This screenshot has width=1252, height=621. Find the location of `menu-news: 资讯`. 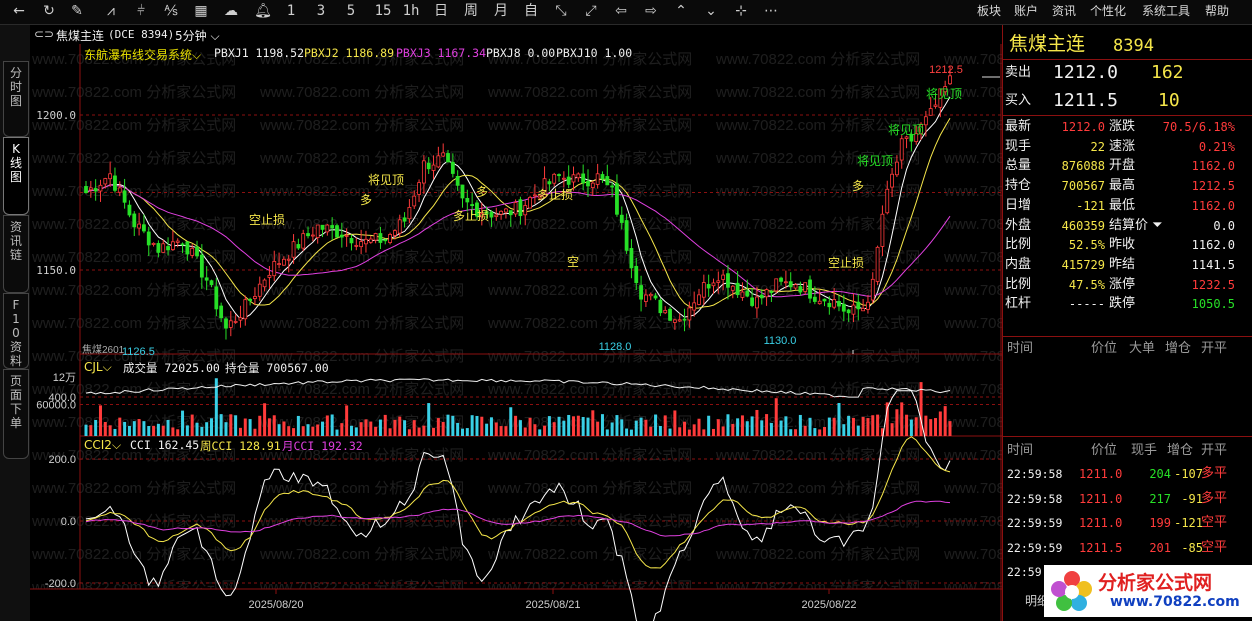

menu-news: 资讯 is located at coordinates (1064, 11).